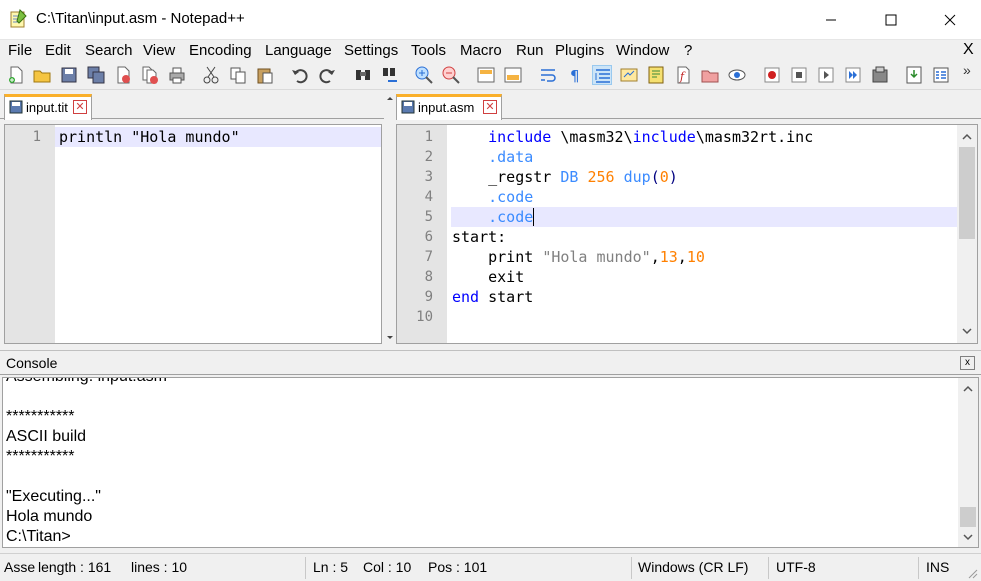 The width and height of the screenshot is (981, 581). Describe the element at coordinates (390, 220) in the screenshot. I see `pane-splitter` at that location.